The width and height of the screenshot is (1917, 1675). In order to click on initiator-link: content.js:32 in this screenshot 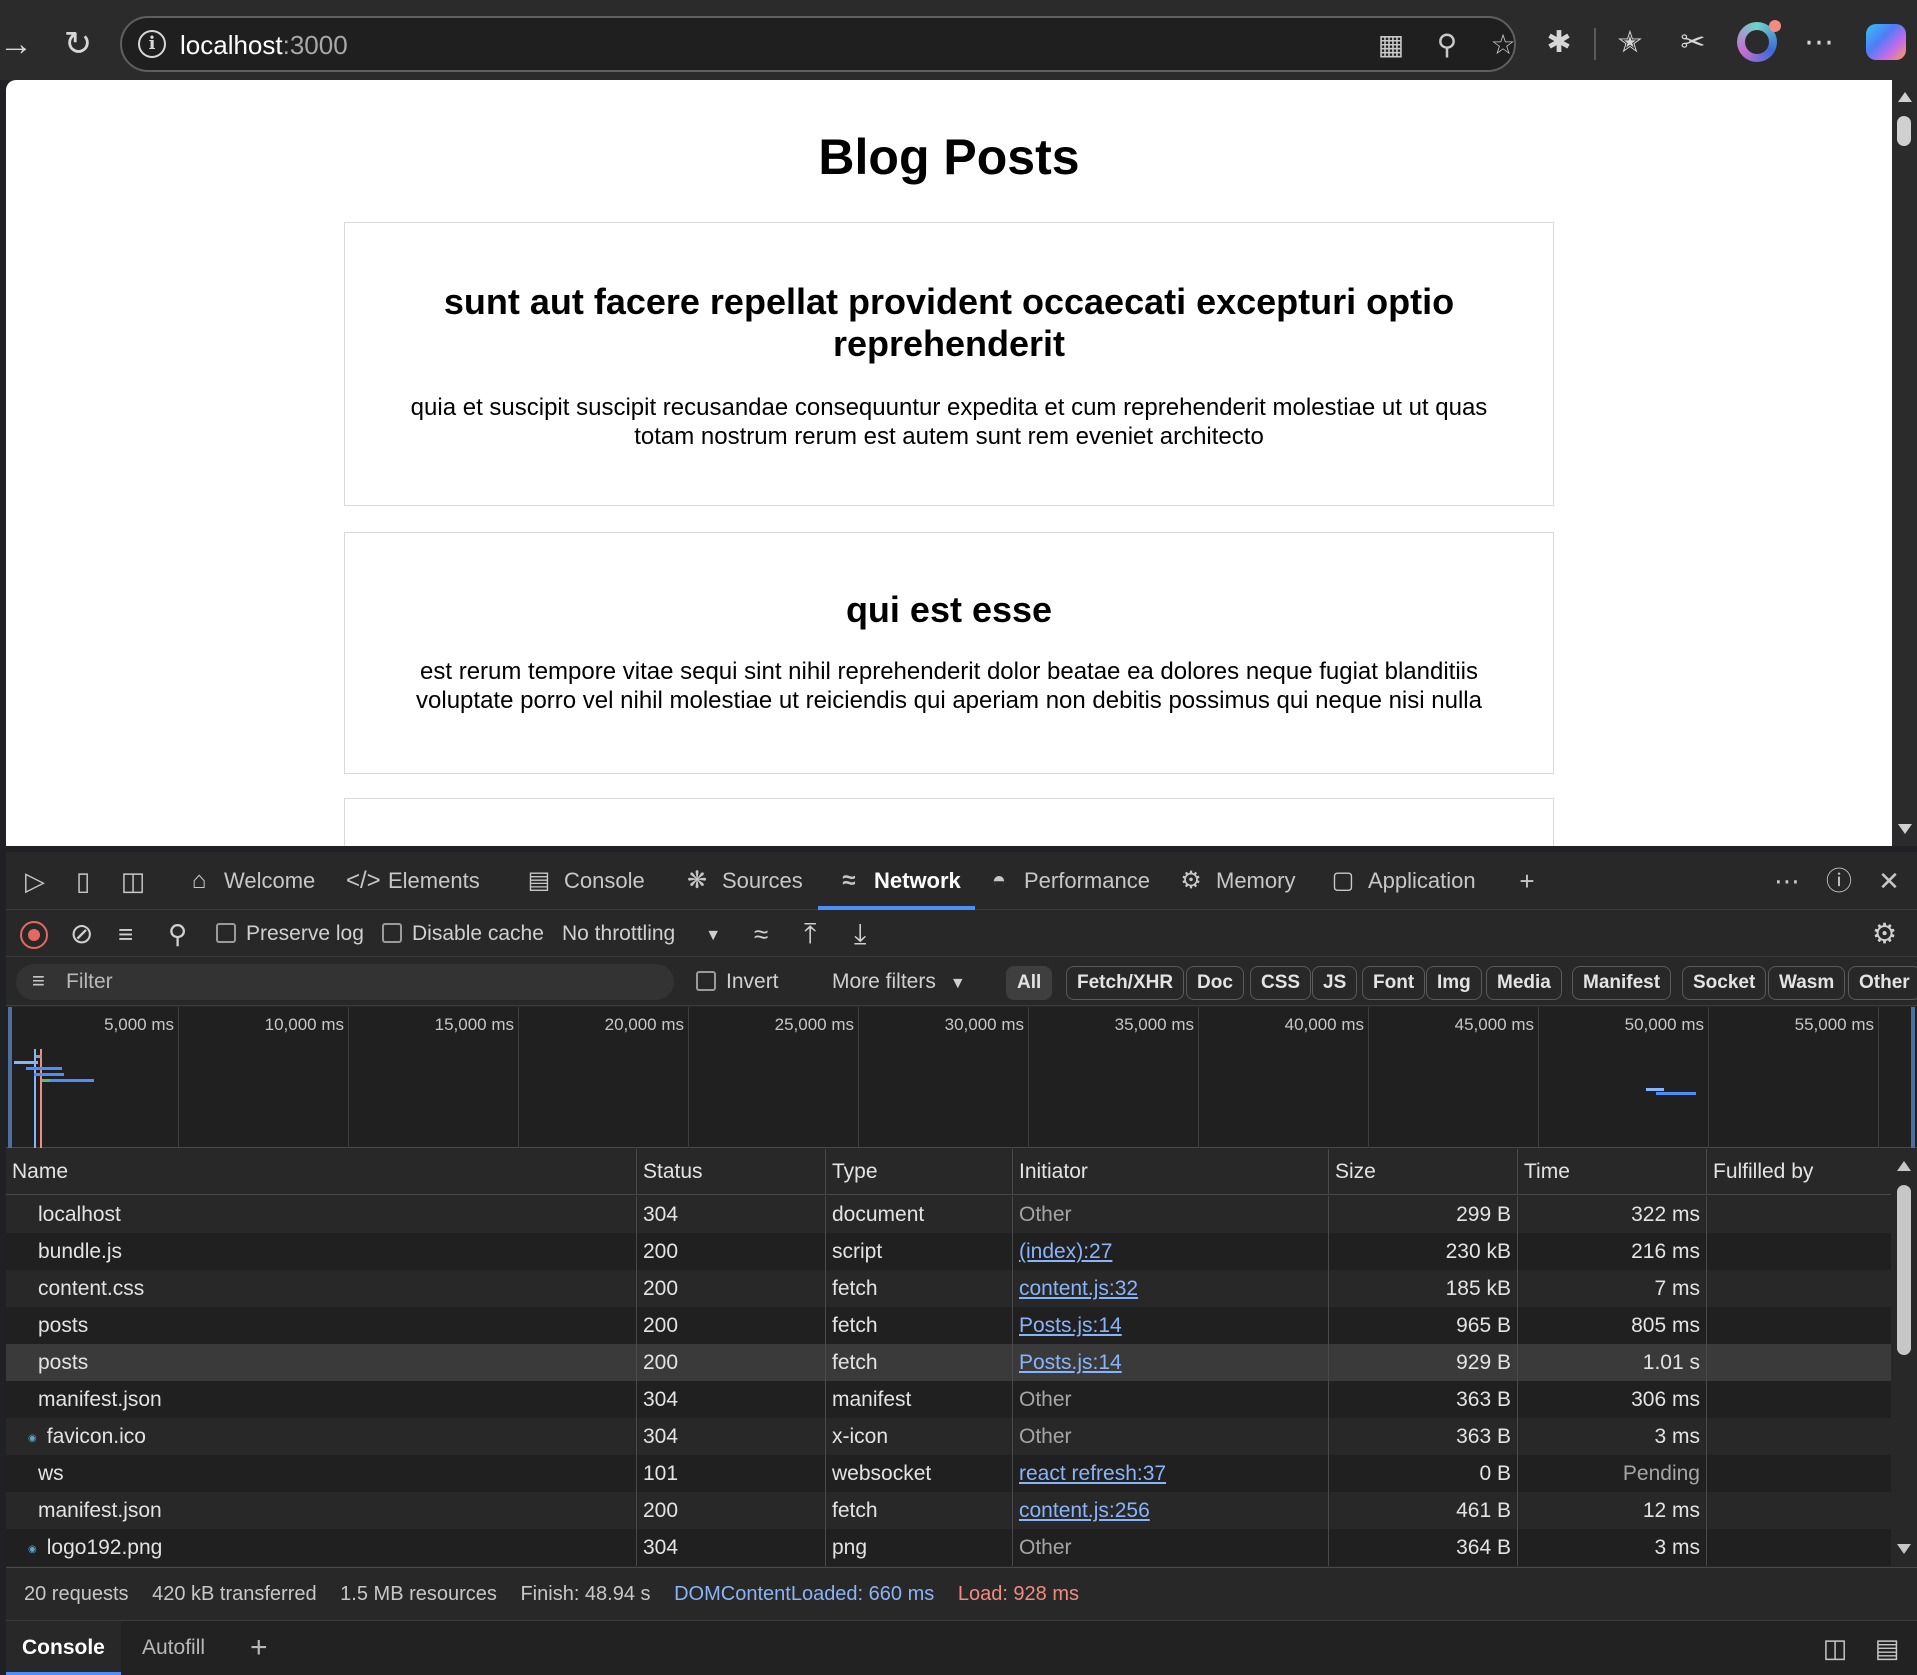, I will do `click(1078, 1288)`.